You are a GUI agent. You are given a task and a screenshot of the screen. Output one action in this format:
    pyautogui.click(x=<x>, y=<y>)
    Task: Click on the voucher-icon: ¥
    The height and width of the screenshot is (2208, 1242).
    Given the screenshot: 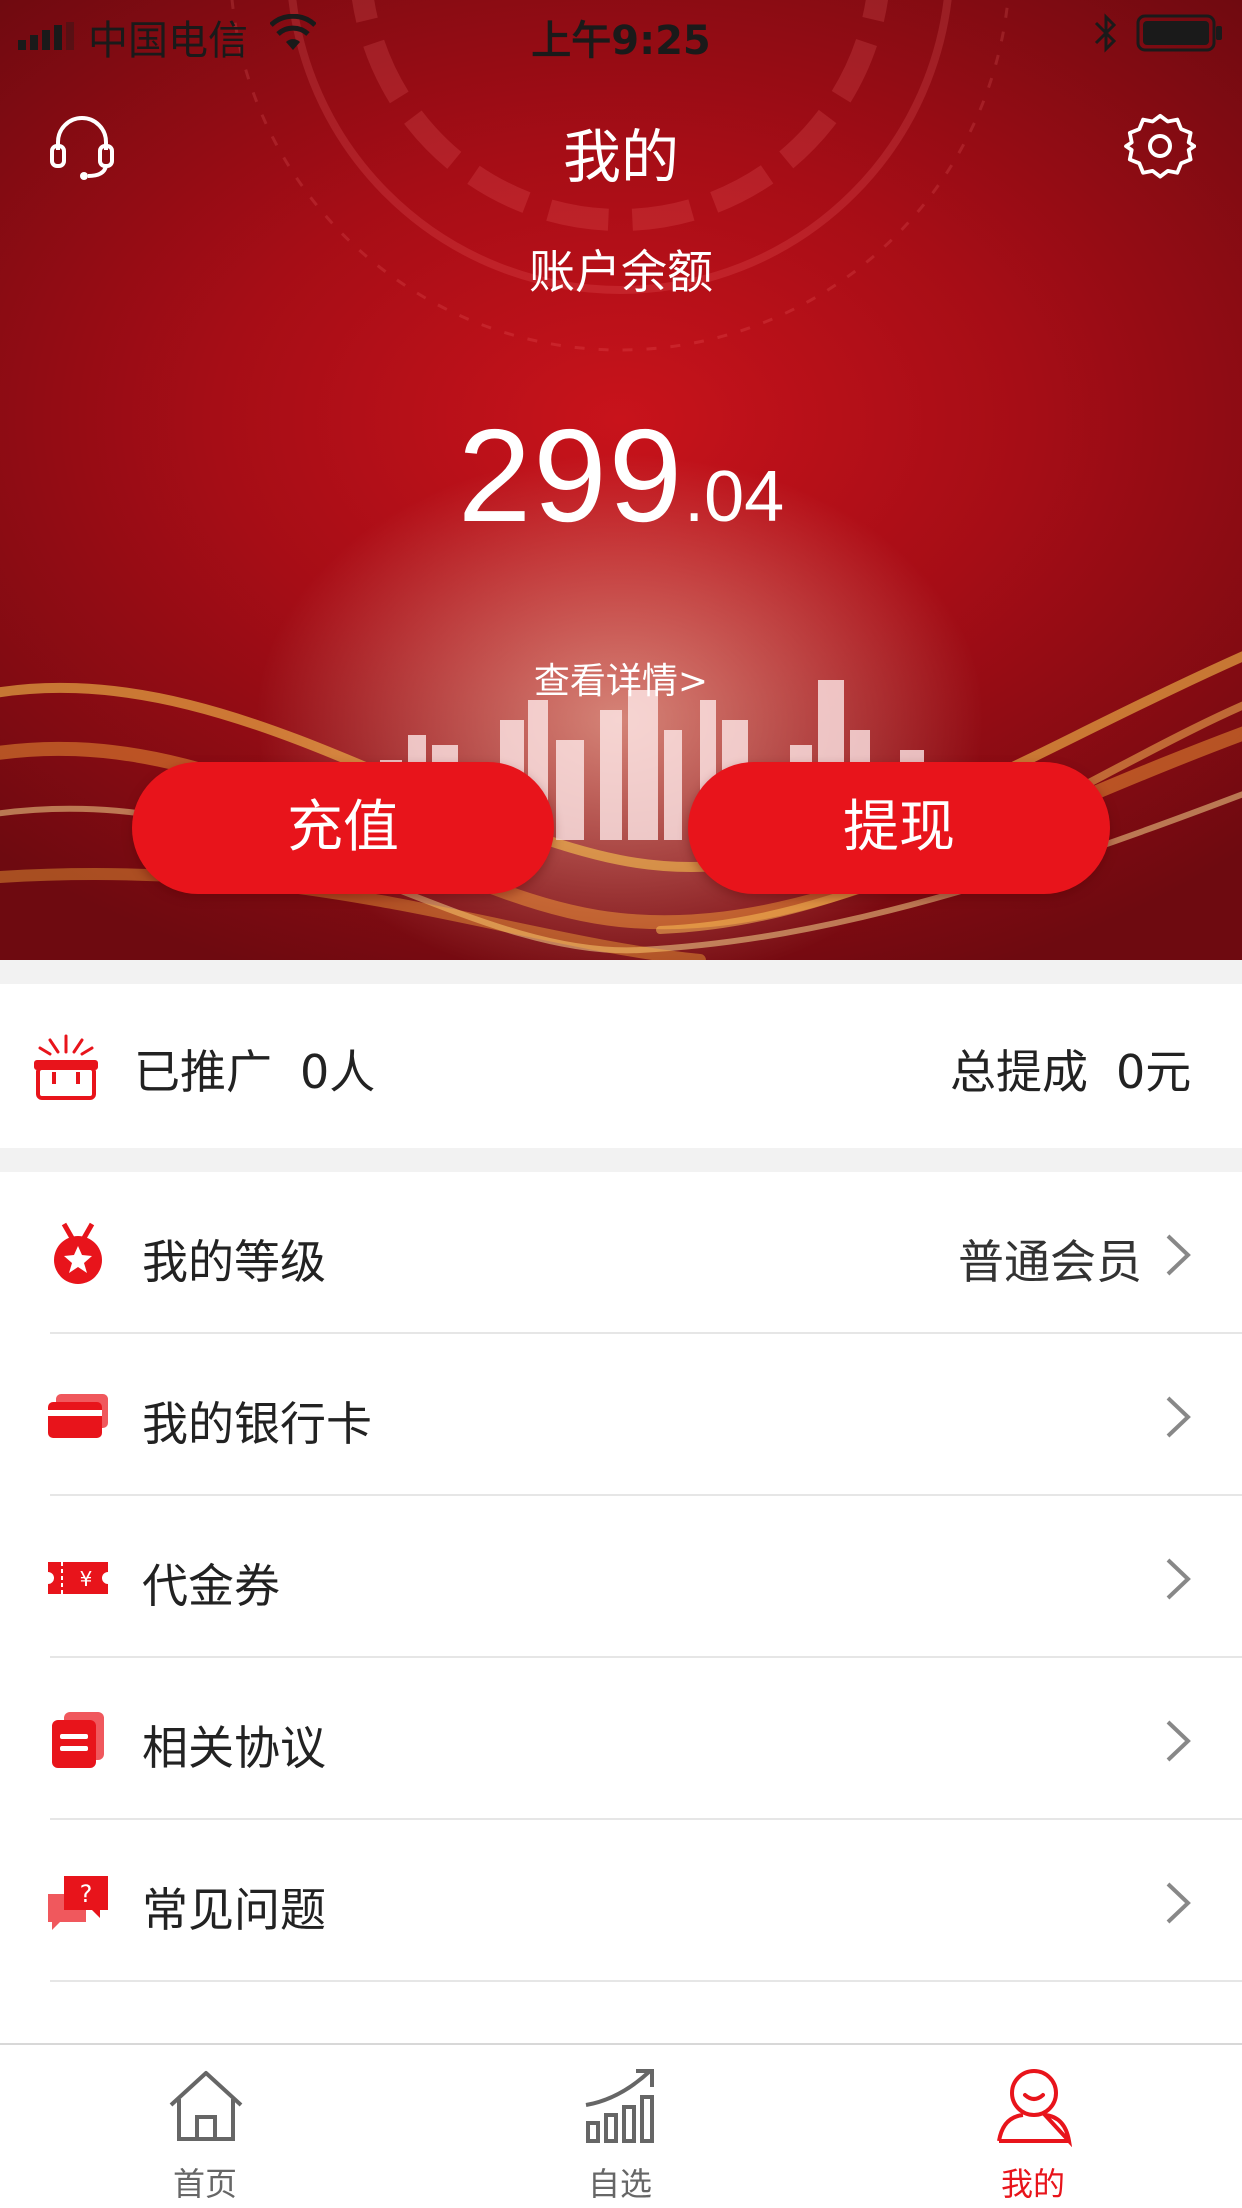 What is the action you would take?
    pyautogui.click(x=78, y=1578)
    